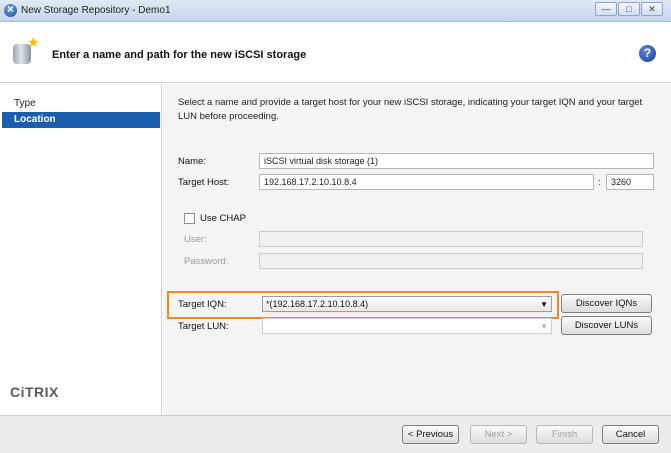  I want to click on next-button: Next >, so click(498, 434).